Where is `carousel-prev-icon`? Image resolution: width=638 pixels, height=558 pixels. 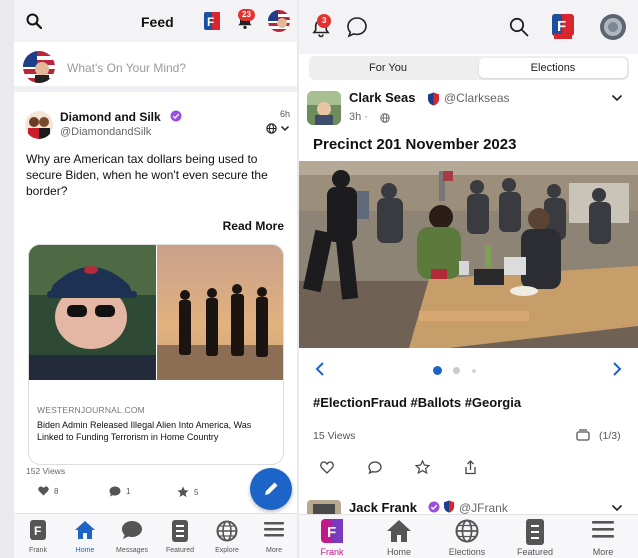 carousel-prev-icon is located at coordinates (320, 369).